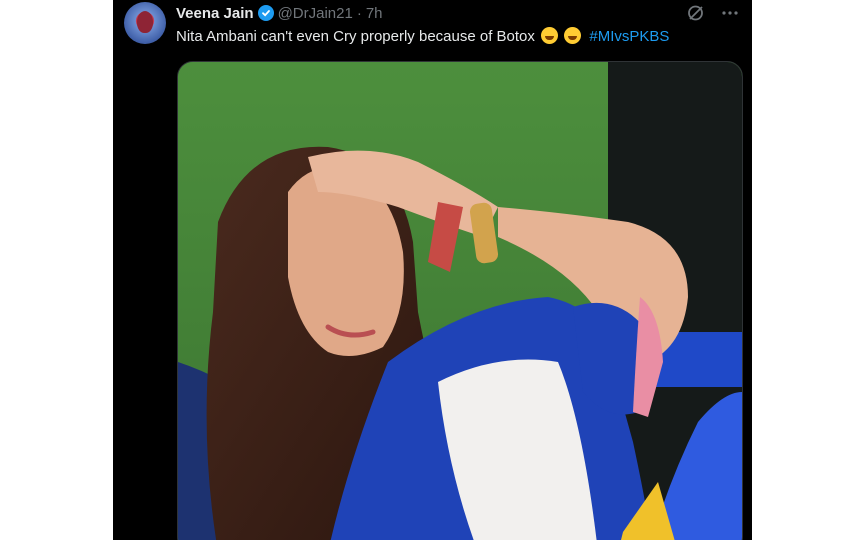  I want to click on more-options-icon, so click(730, 13).